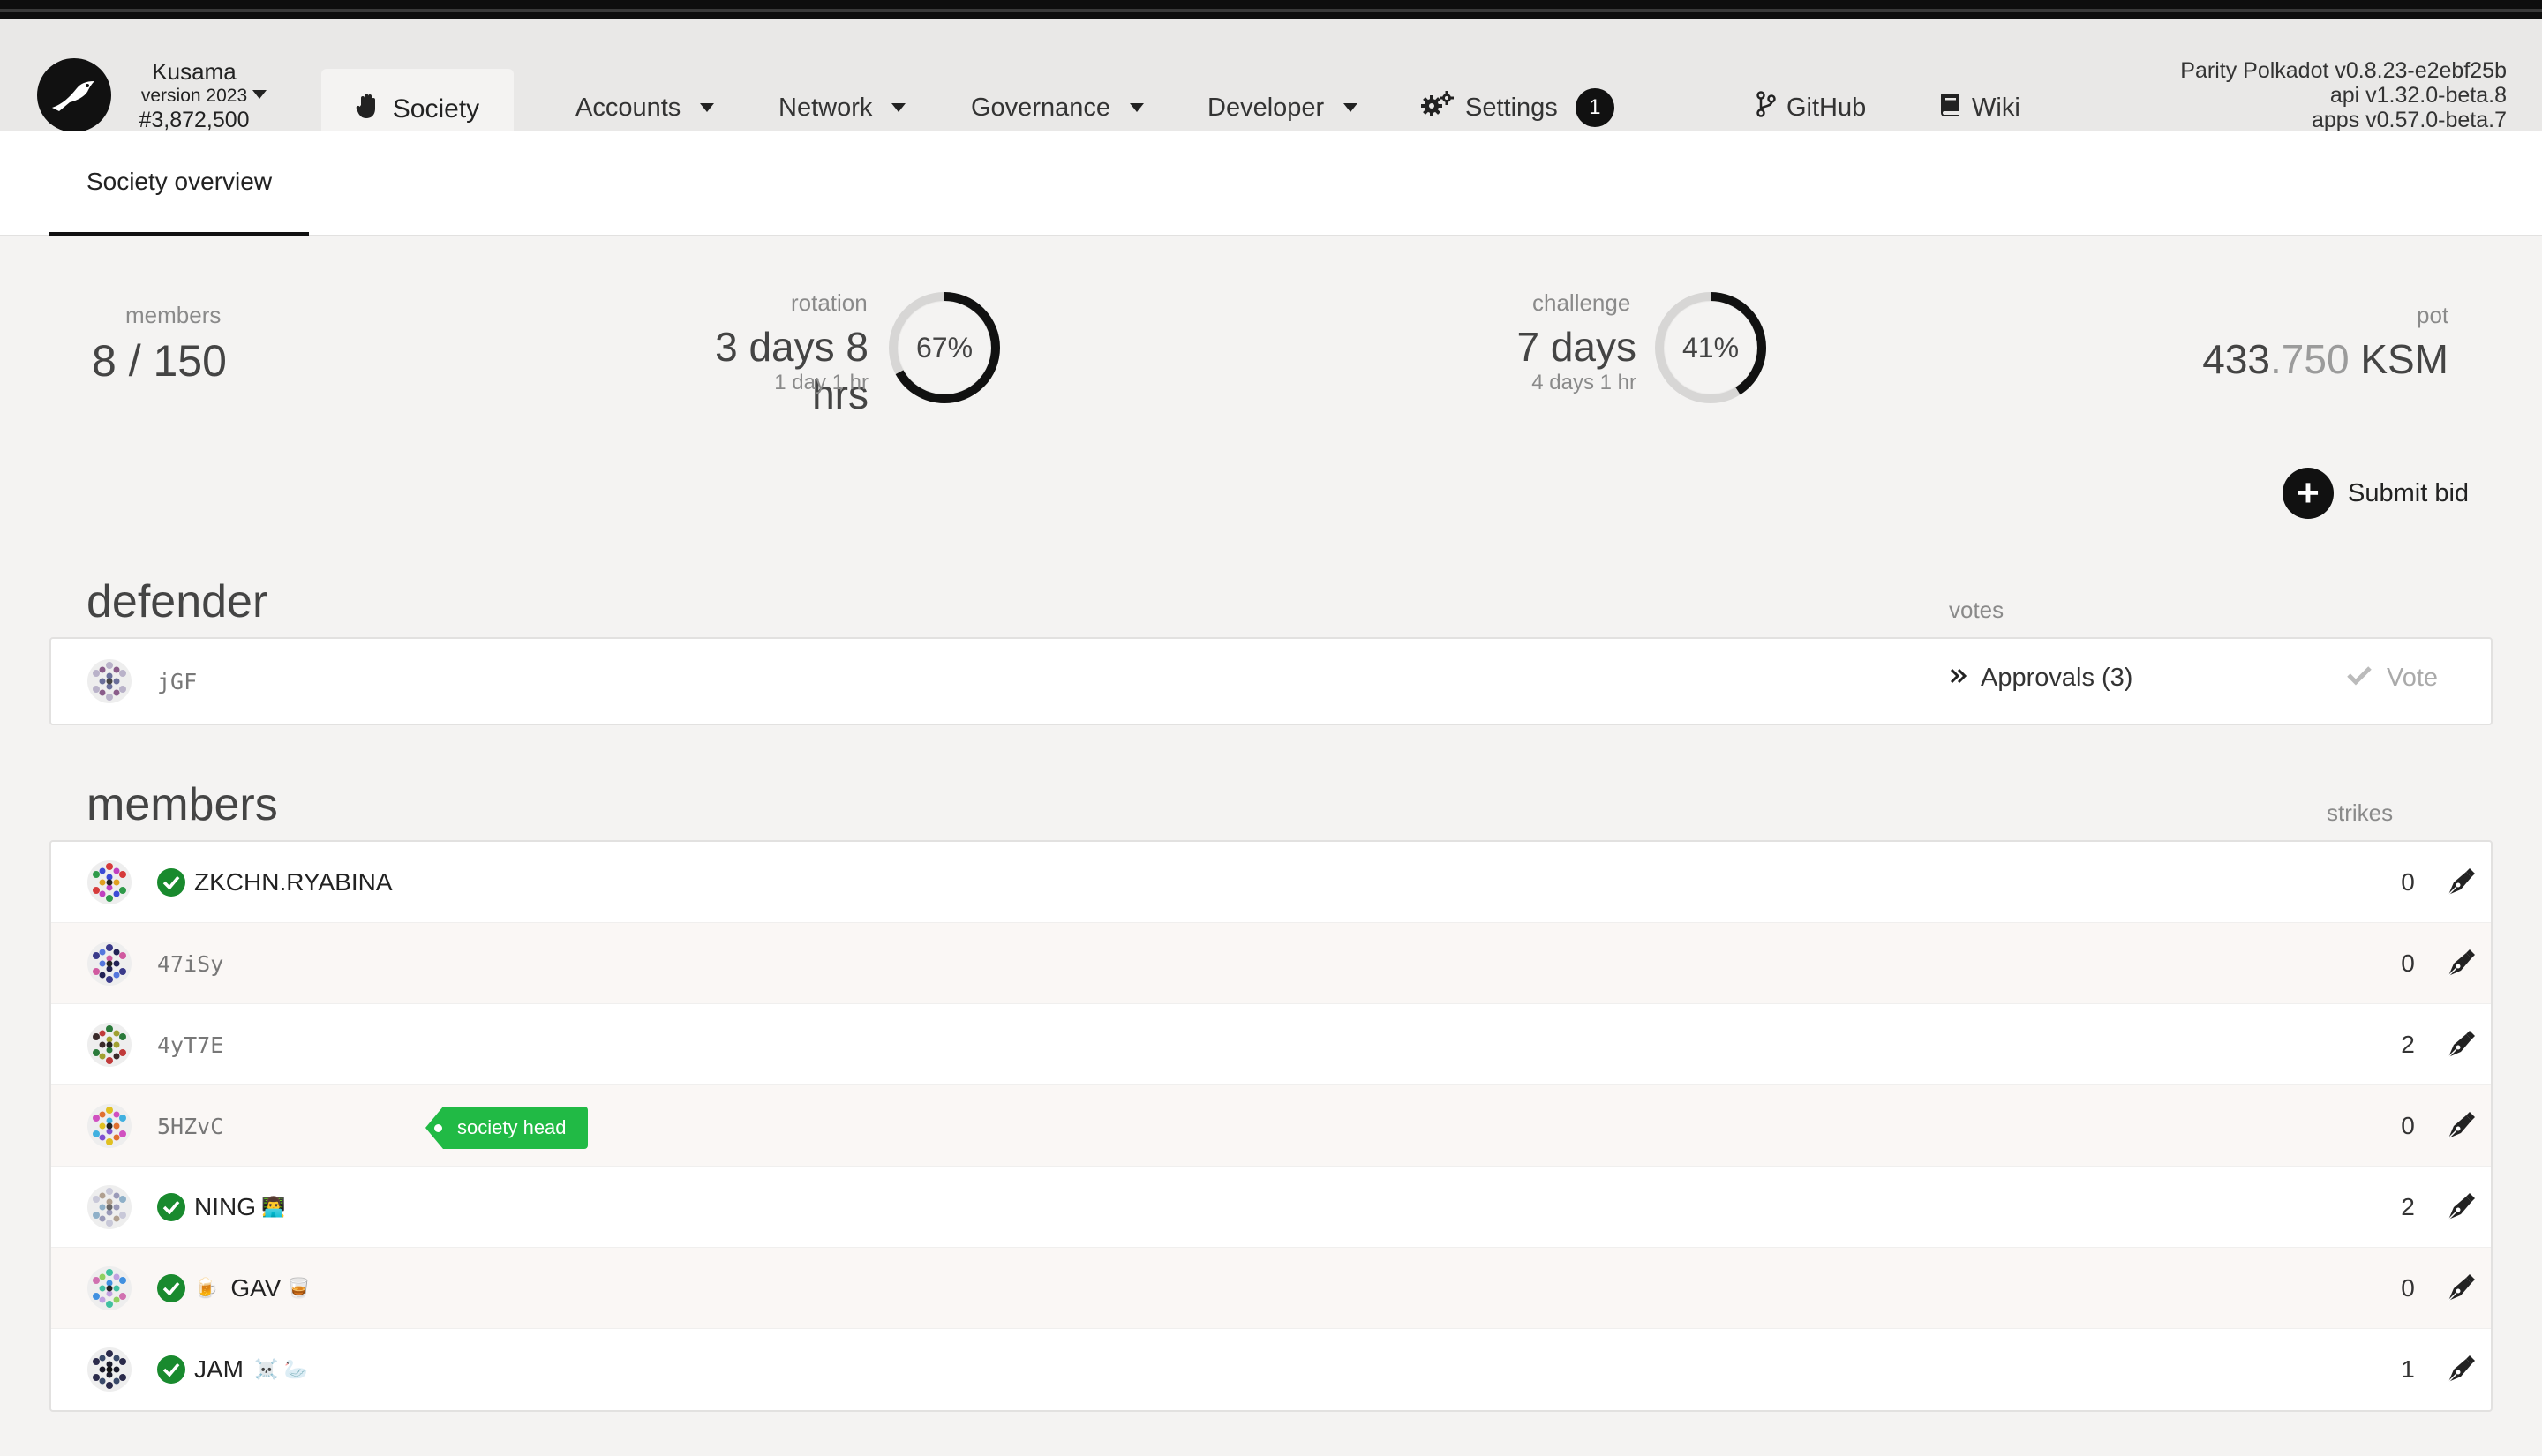 The image size is (2542, 1456). What do you see at coordinates (1980, 107) in the screenshot?
I see `nav-wiki: Wiki` at bounding box center [1980, 107].